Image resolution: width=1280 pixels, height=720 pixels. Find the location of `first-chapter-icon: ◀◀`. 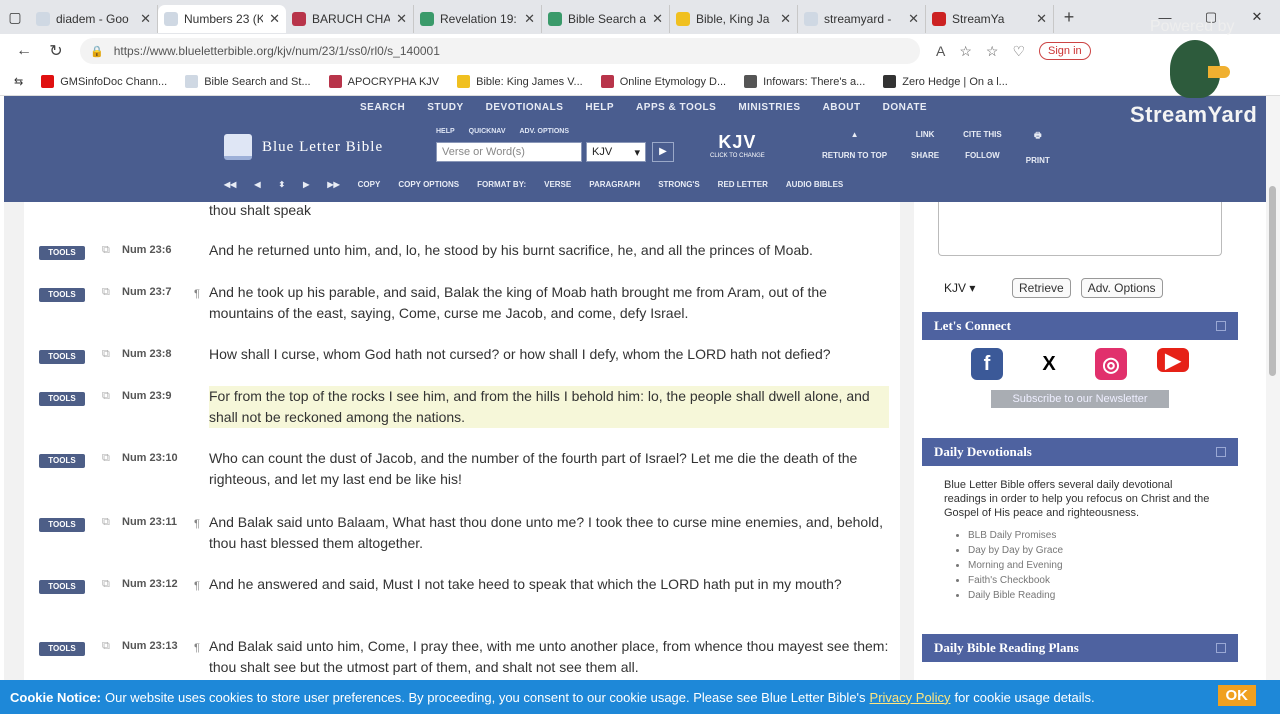

first-chapter-icon: ◀◀ is located at coordinates (230, 184).